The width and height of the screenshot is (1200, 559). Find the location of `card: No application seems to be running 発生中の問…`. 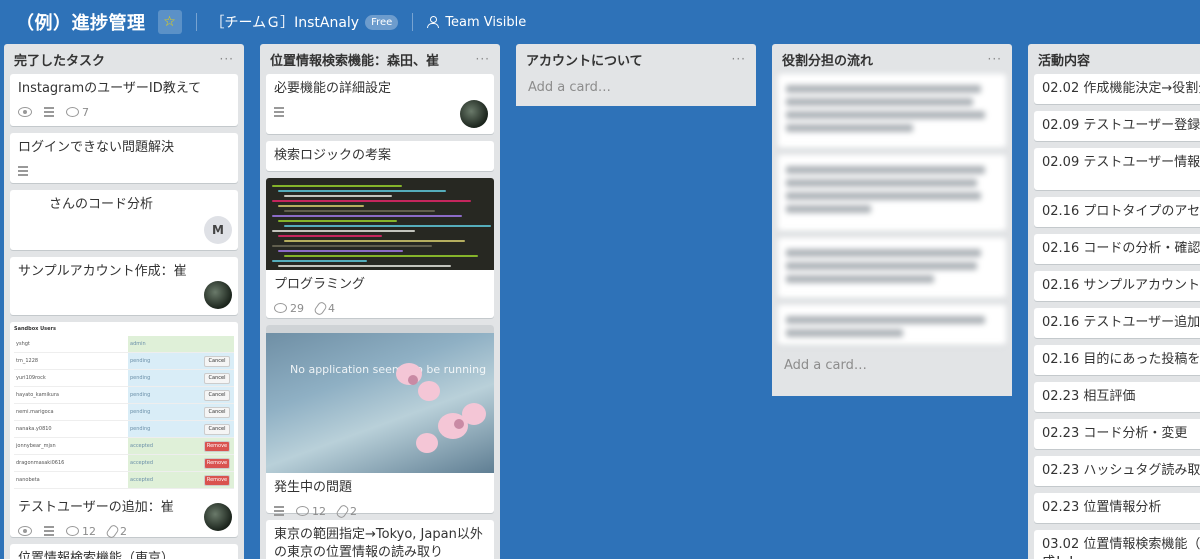

card: No application seems to be running 発生中の問… is located at coordinates (380, 422).